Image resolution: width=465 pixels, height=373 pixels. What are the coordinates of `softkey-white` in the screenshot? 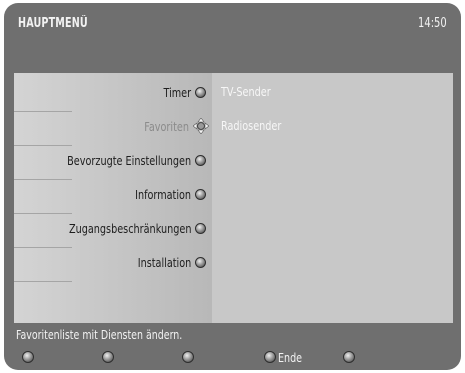 It's located at (350, 357).